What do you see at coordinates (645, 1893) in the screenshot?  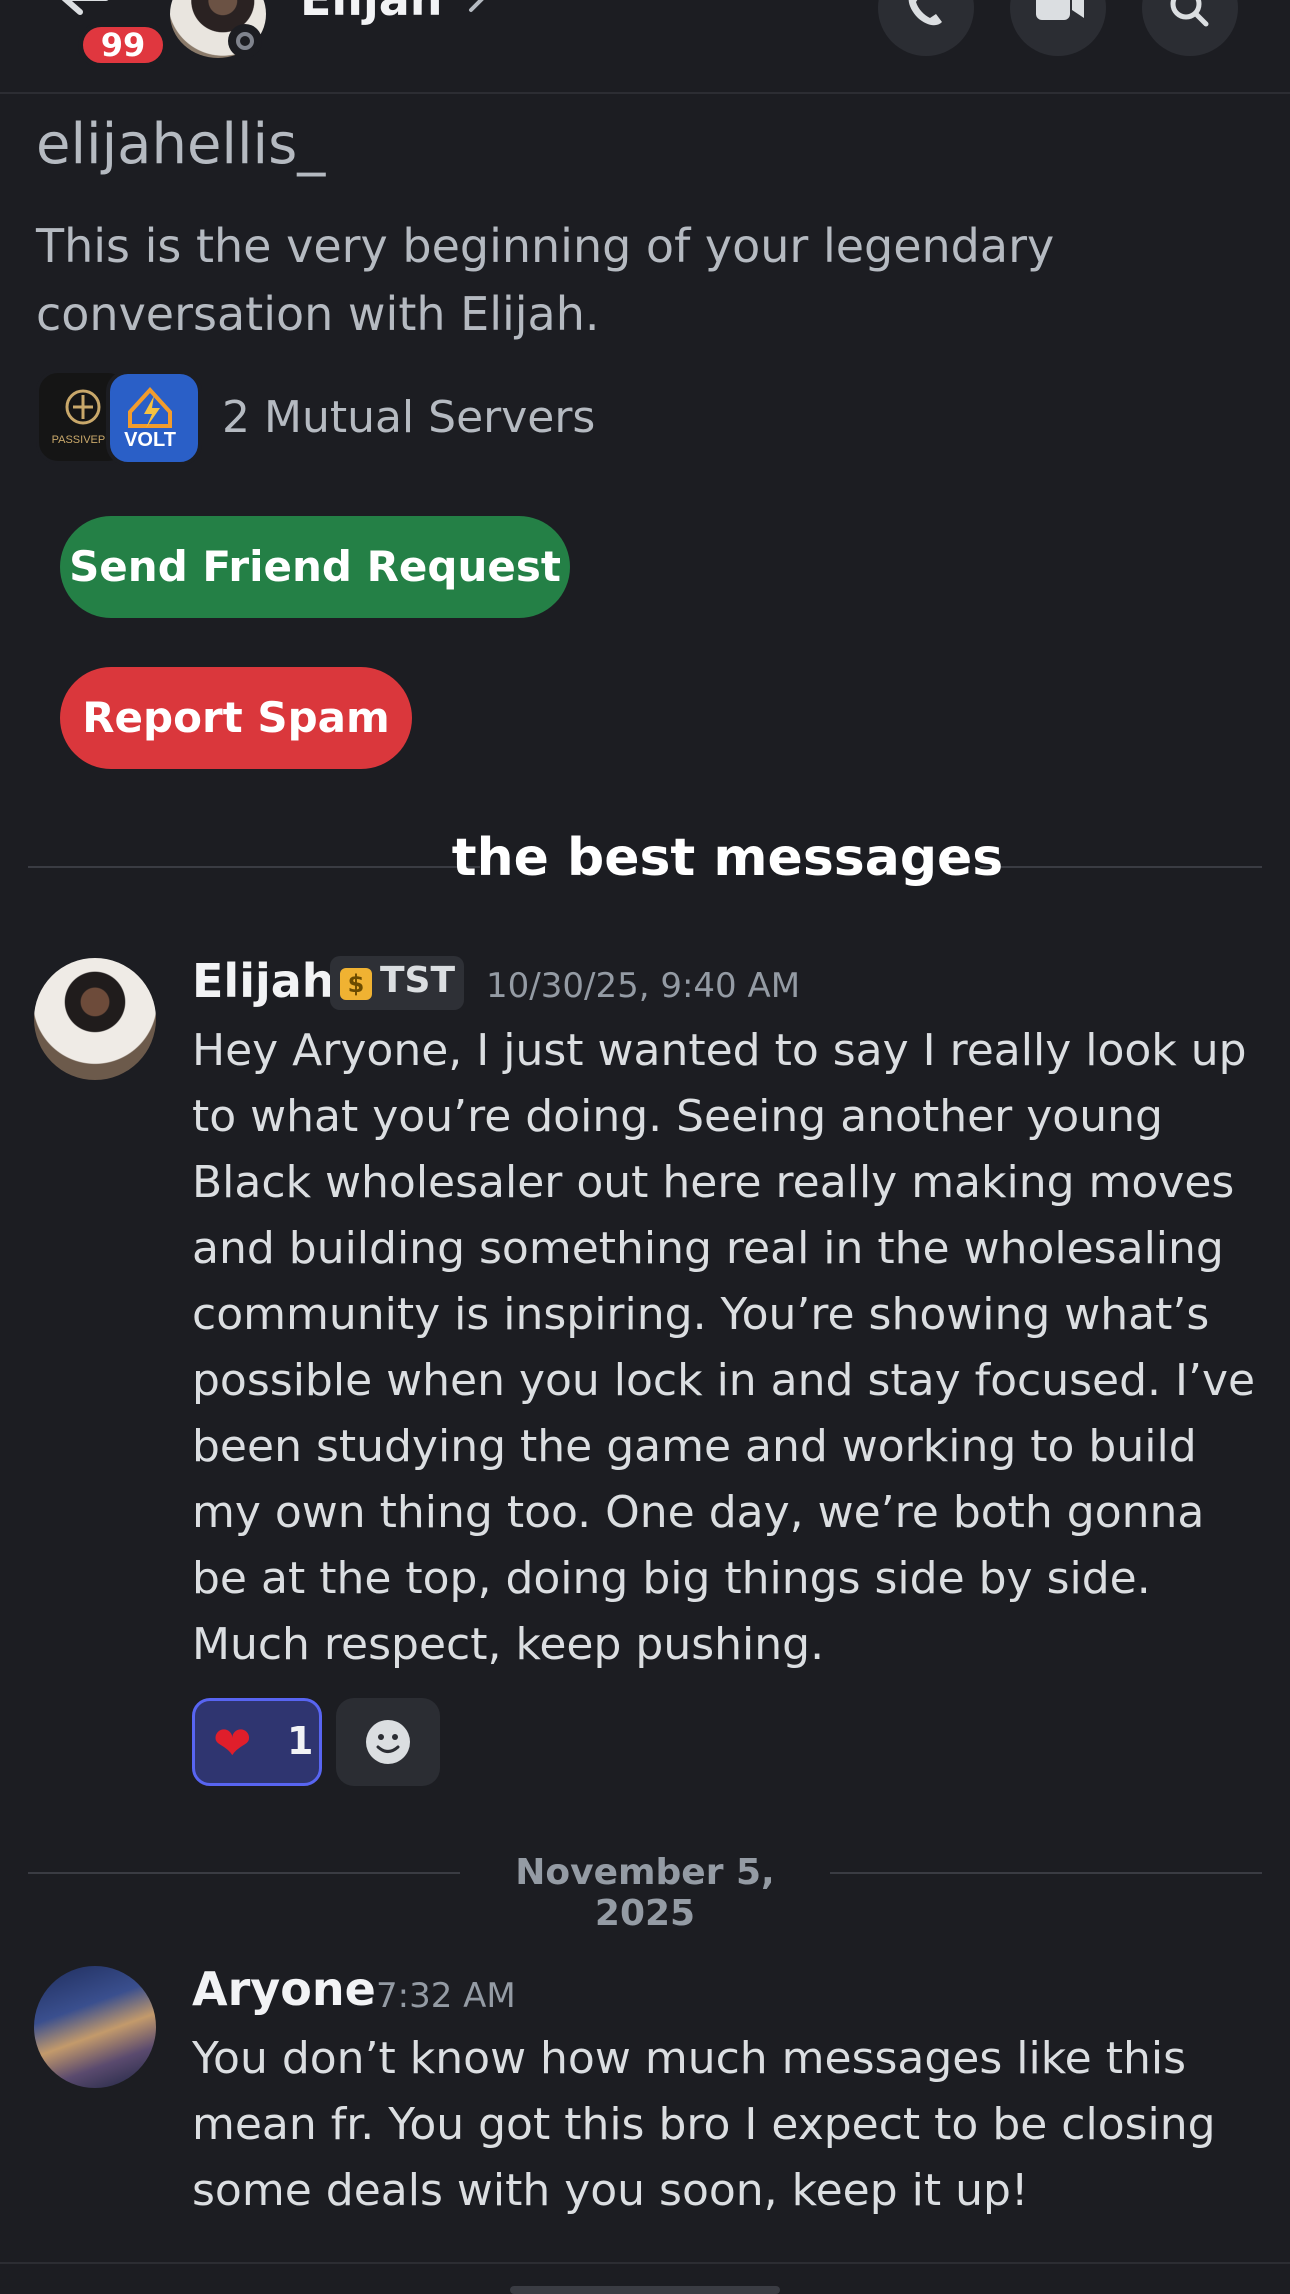 I see `date-divider-label: November 5, 2025` at bounding box center [645, 1893].